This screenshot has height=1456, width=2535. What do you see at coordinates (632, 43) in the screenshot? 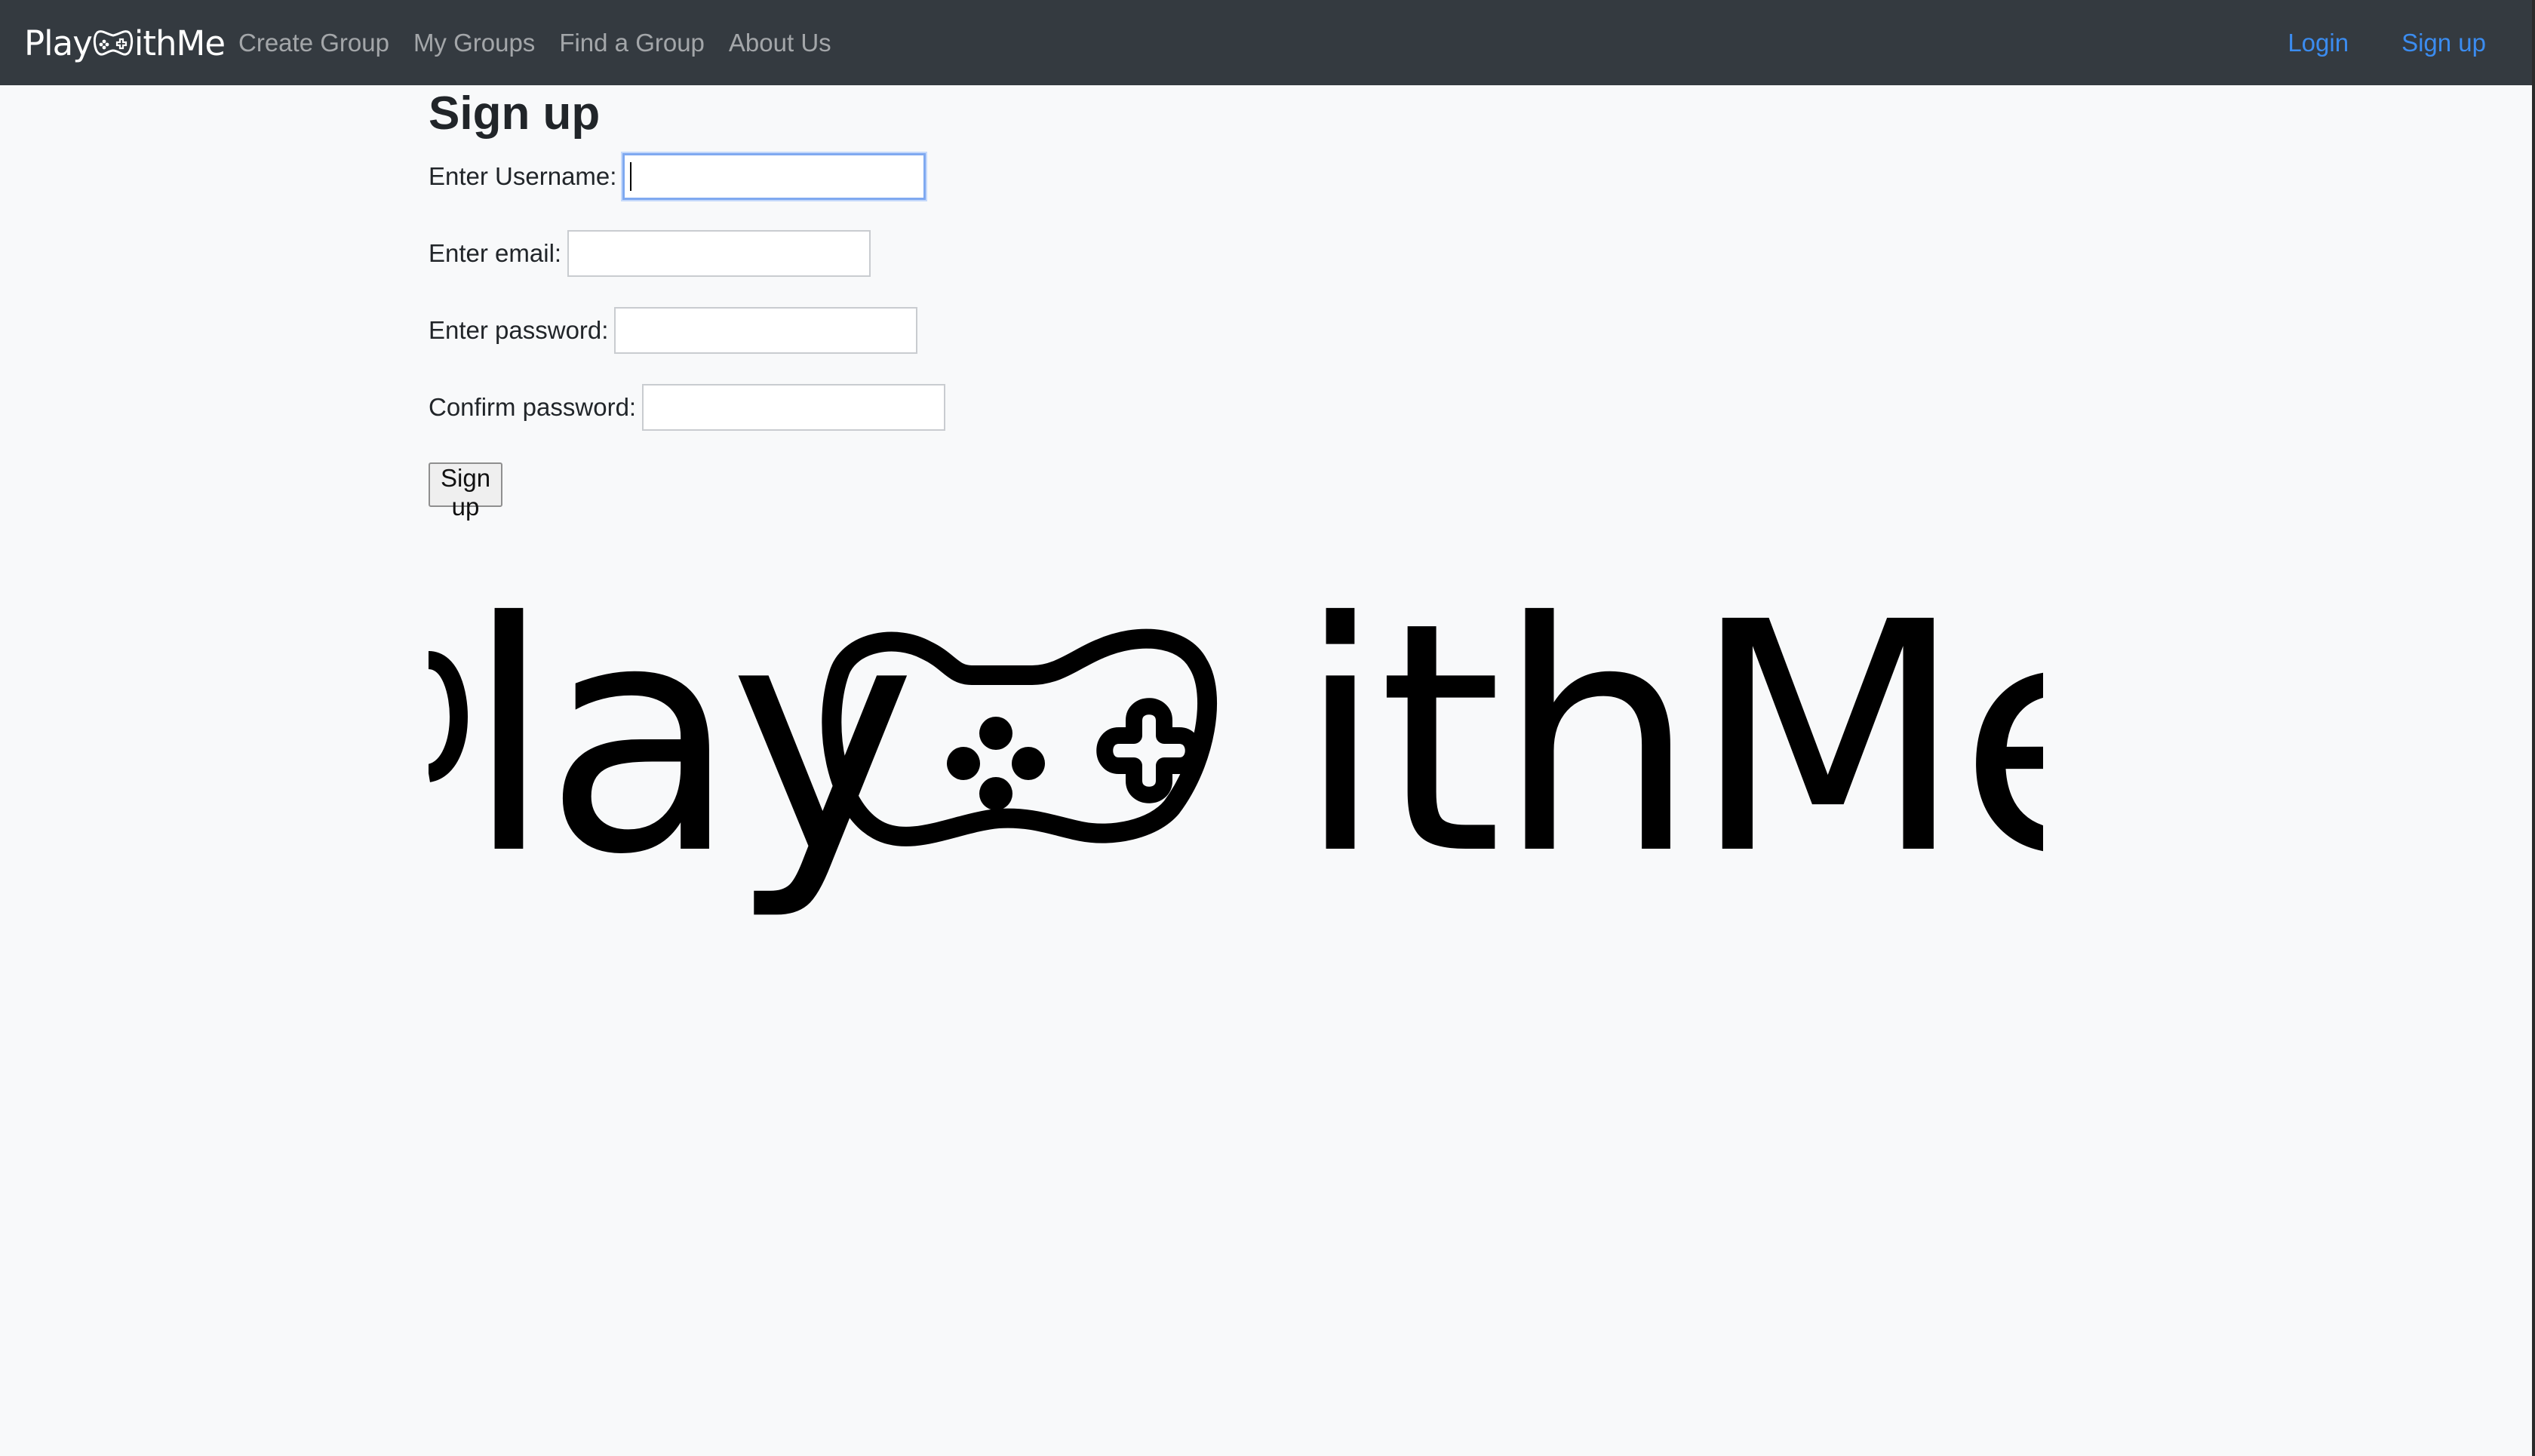
I see `nav-find-a-group: Find a Group` at bounding box center [632, 43].